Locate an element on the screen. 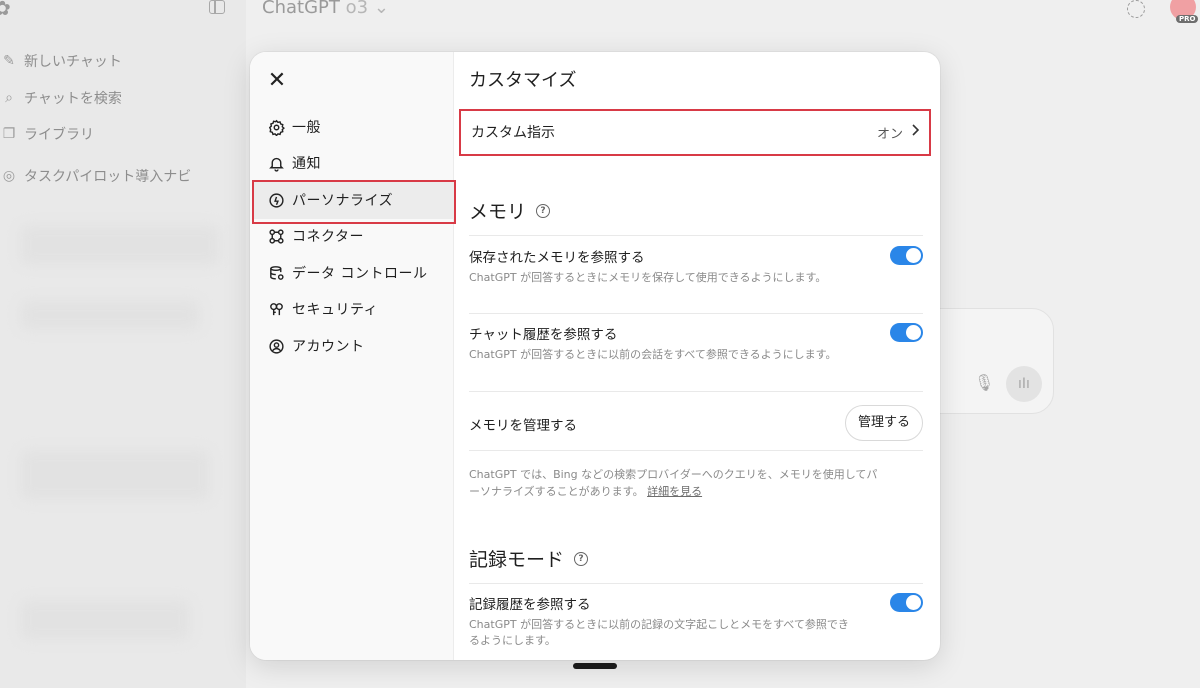 The height and width of the screenshot is (688, 1200). sidebar-item-search: ⌕ チャットを検索 is located at coordinates (120, 98).